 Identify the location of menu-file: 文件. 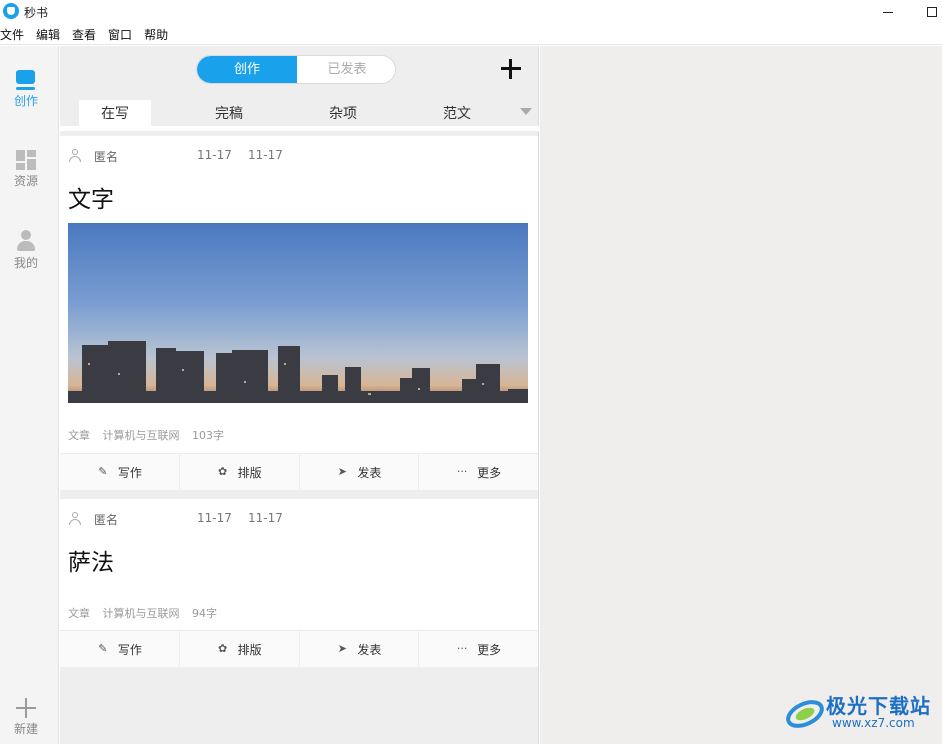
(15, 34).